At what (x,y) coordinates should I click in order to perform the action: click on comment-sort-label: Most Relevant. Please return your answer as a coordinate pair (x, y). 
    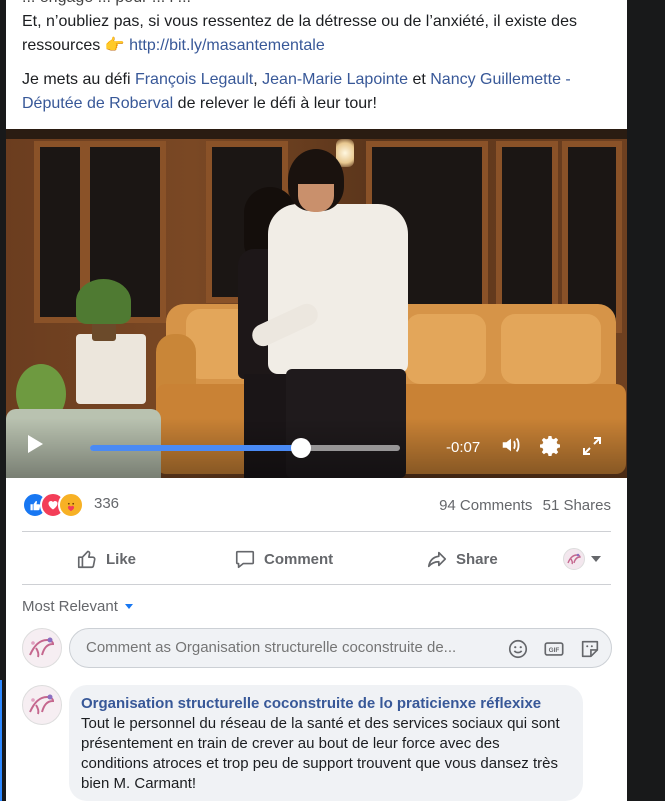
    Looking at the image, I should click on (70, 606).